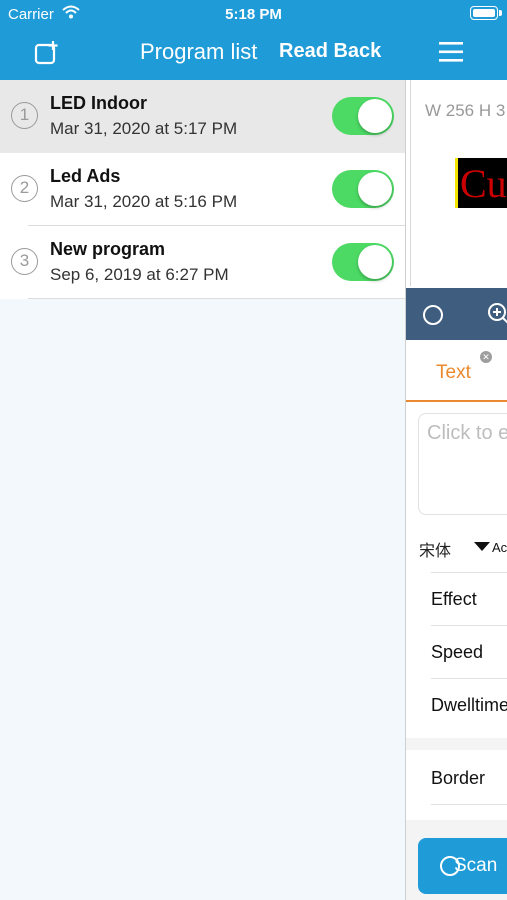 Image resolution: width=507 pixels, height=900 pixels. I want to click on program-index-badge: 3, so click(24, 261).